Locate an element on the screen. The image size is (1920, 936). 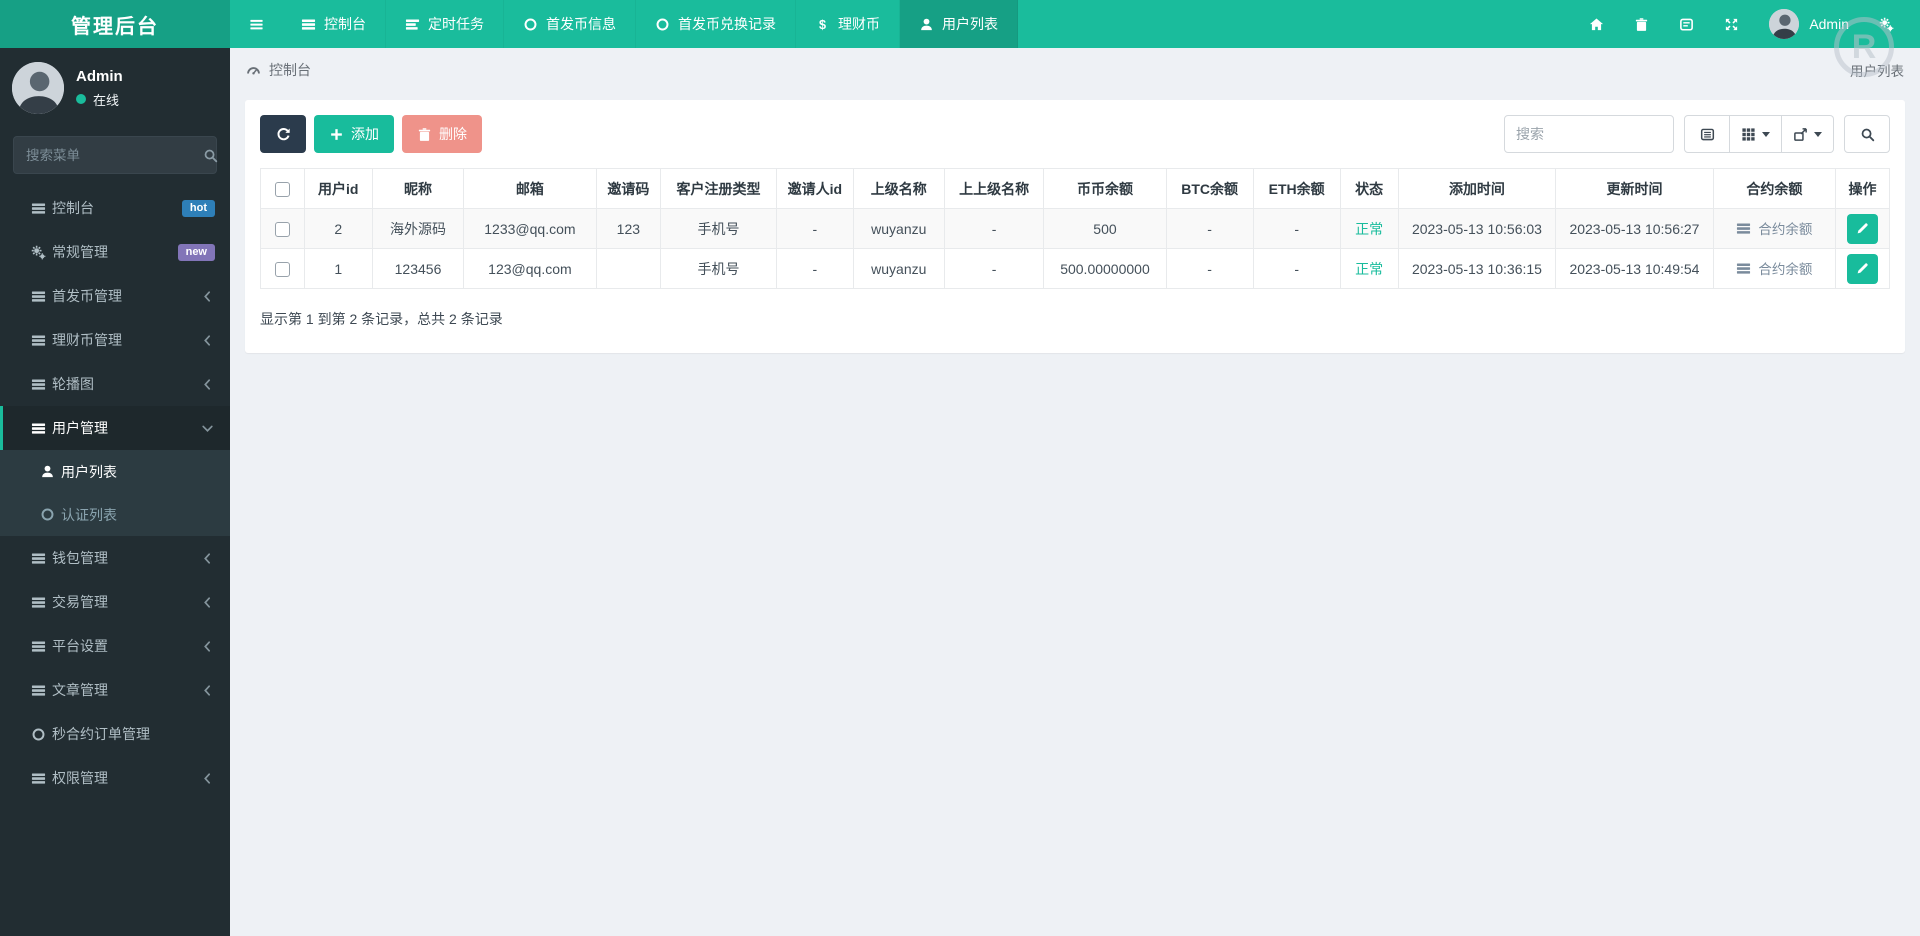
delete-button: 删除 is located at coordinates (442, 134).